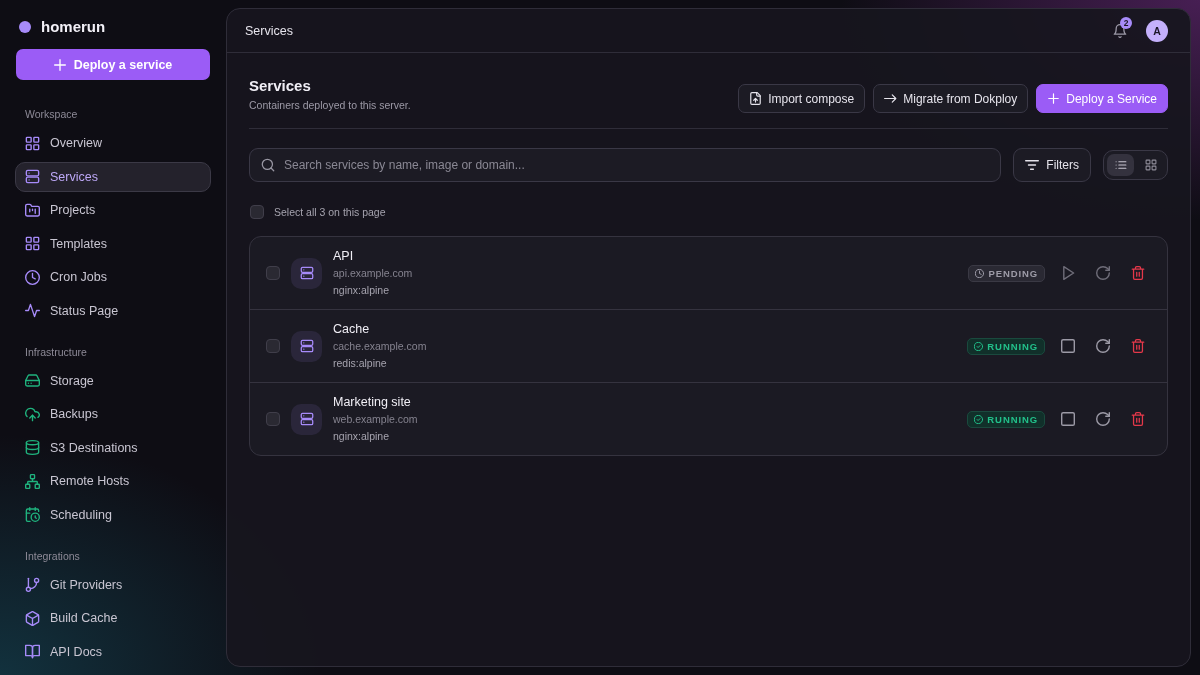 The height and width of the screenshot is (675, 1200). Describe the element at coordinates (52, 555) in the screenshot. I see `section-label: Integrations` at that location.